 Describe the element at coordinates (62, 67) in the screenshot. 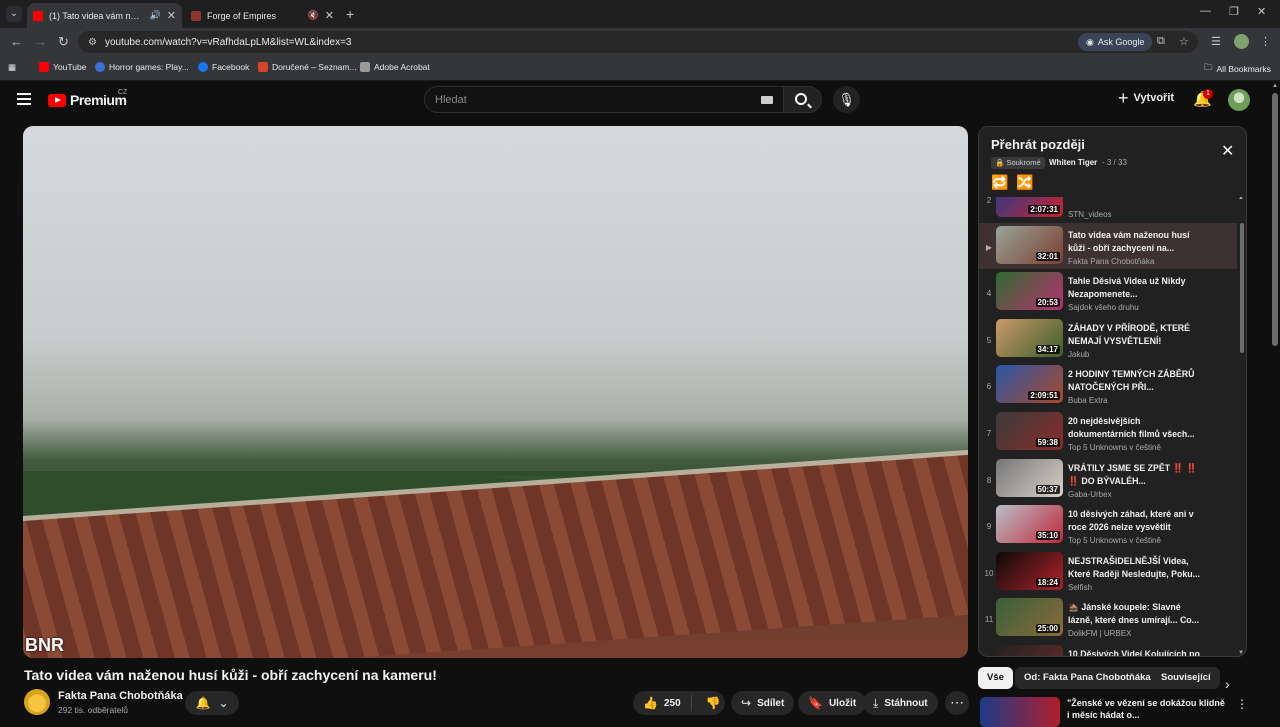

I see `bookmark-youtube: YouTube` at that location.